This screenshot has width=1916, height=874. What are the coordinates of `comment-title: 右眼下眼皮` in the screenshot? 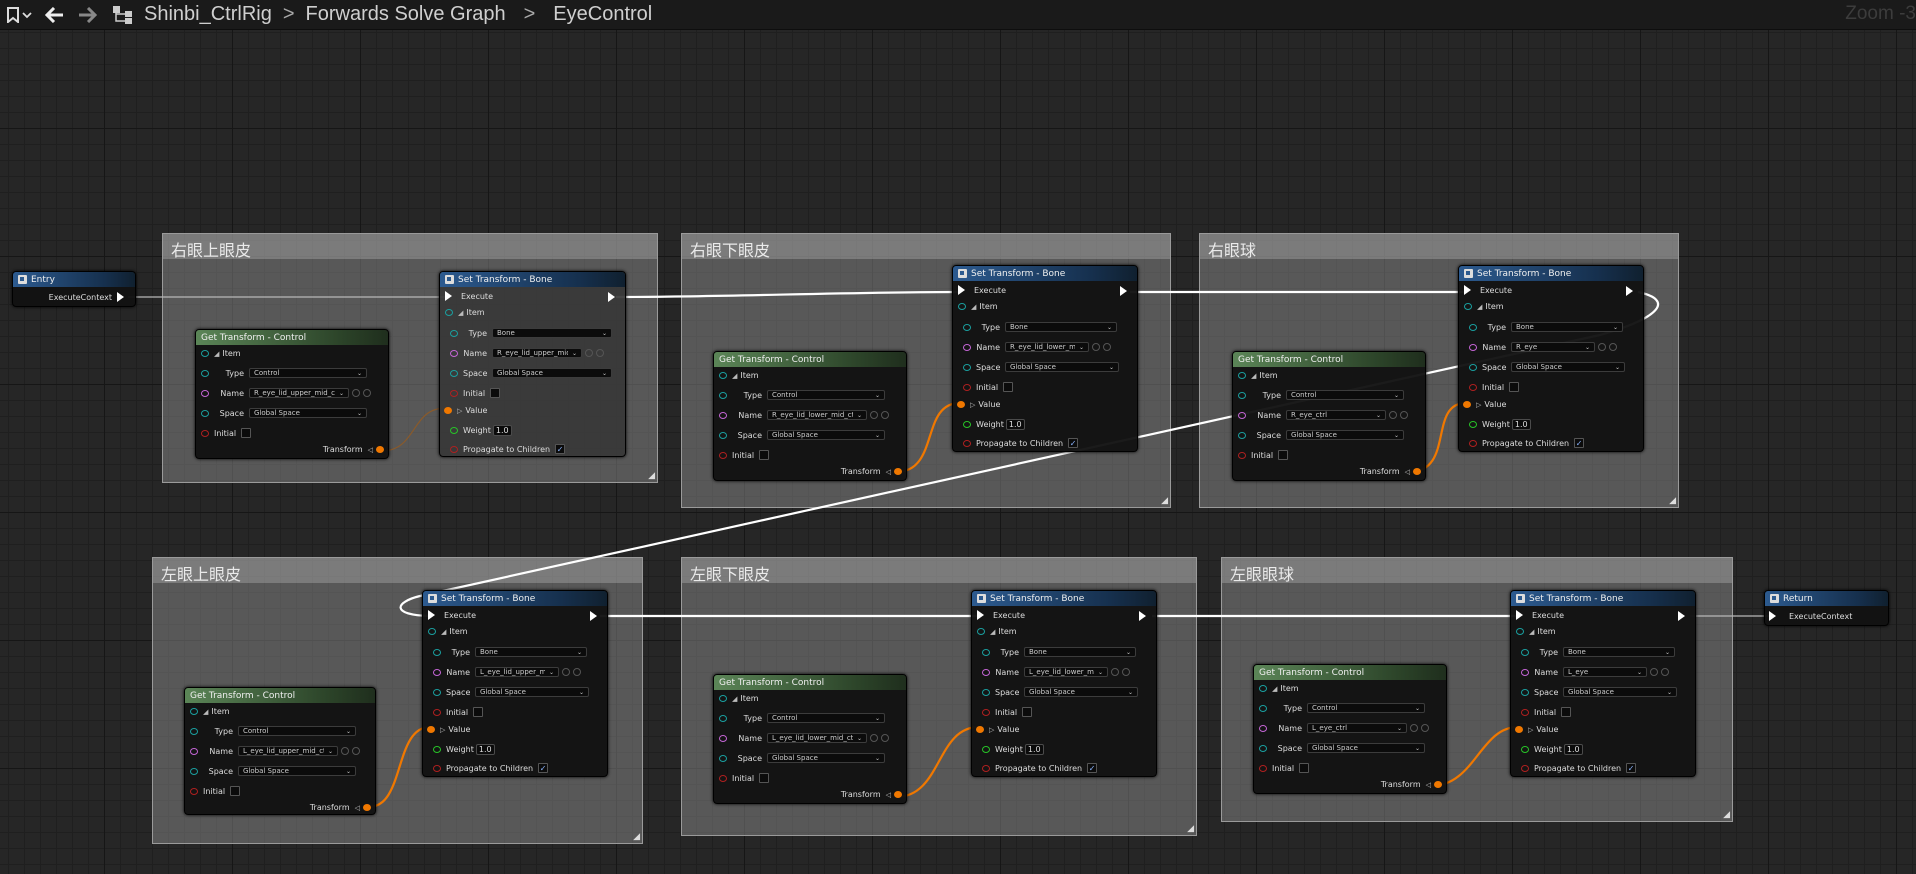 It's located at (926, 247).